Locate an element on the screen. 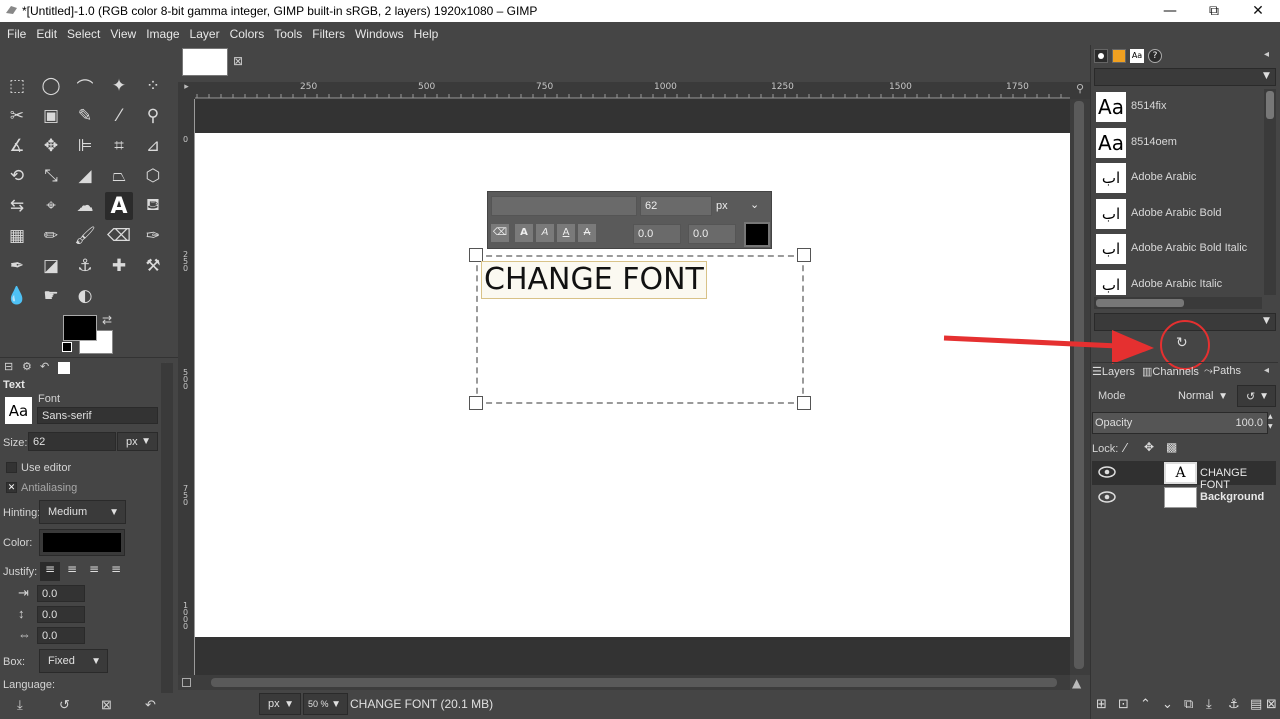 The height and width of the screenshot is (719, 1280). menu-edit: Edit is located at coordinates (46, 34).